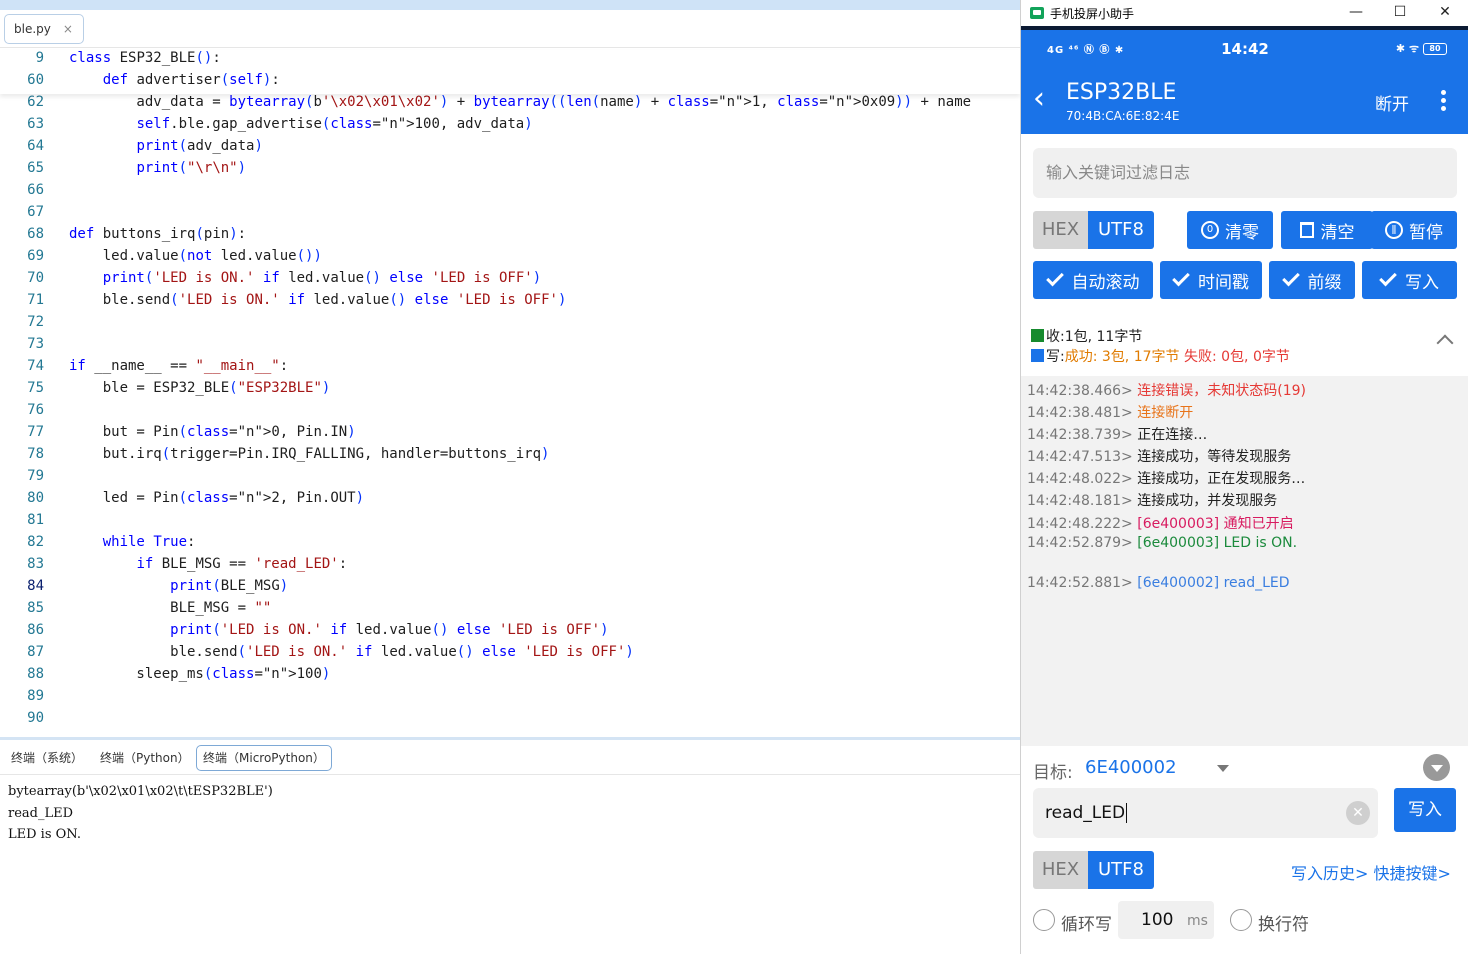 This screenshot has height=954, width=1468. I want to click on log-filter-input: 输入关键词过滤日志, so click(1245, 173).